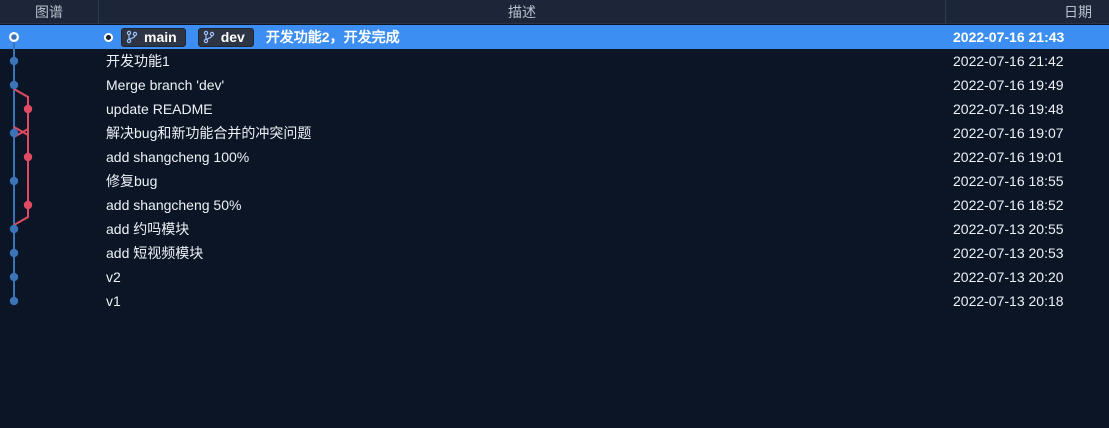  I want to click on commit-date: 2022-07-13 20:18, so click(1008, 301).